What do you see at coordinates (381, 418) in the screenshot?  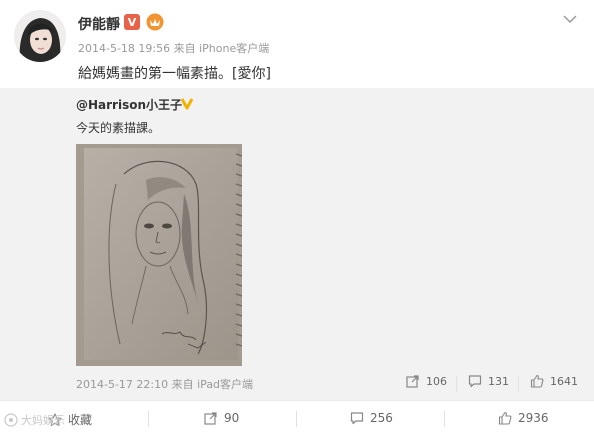 I see `comment-count: 256` at bounding box center [381, 418].